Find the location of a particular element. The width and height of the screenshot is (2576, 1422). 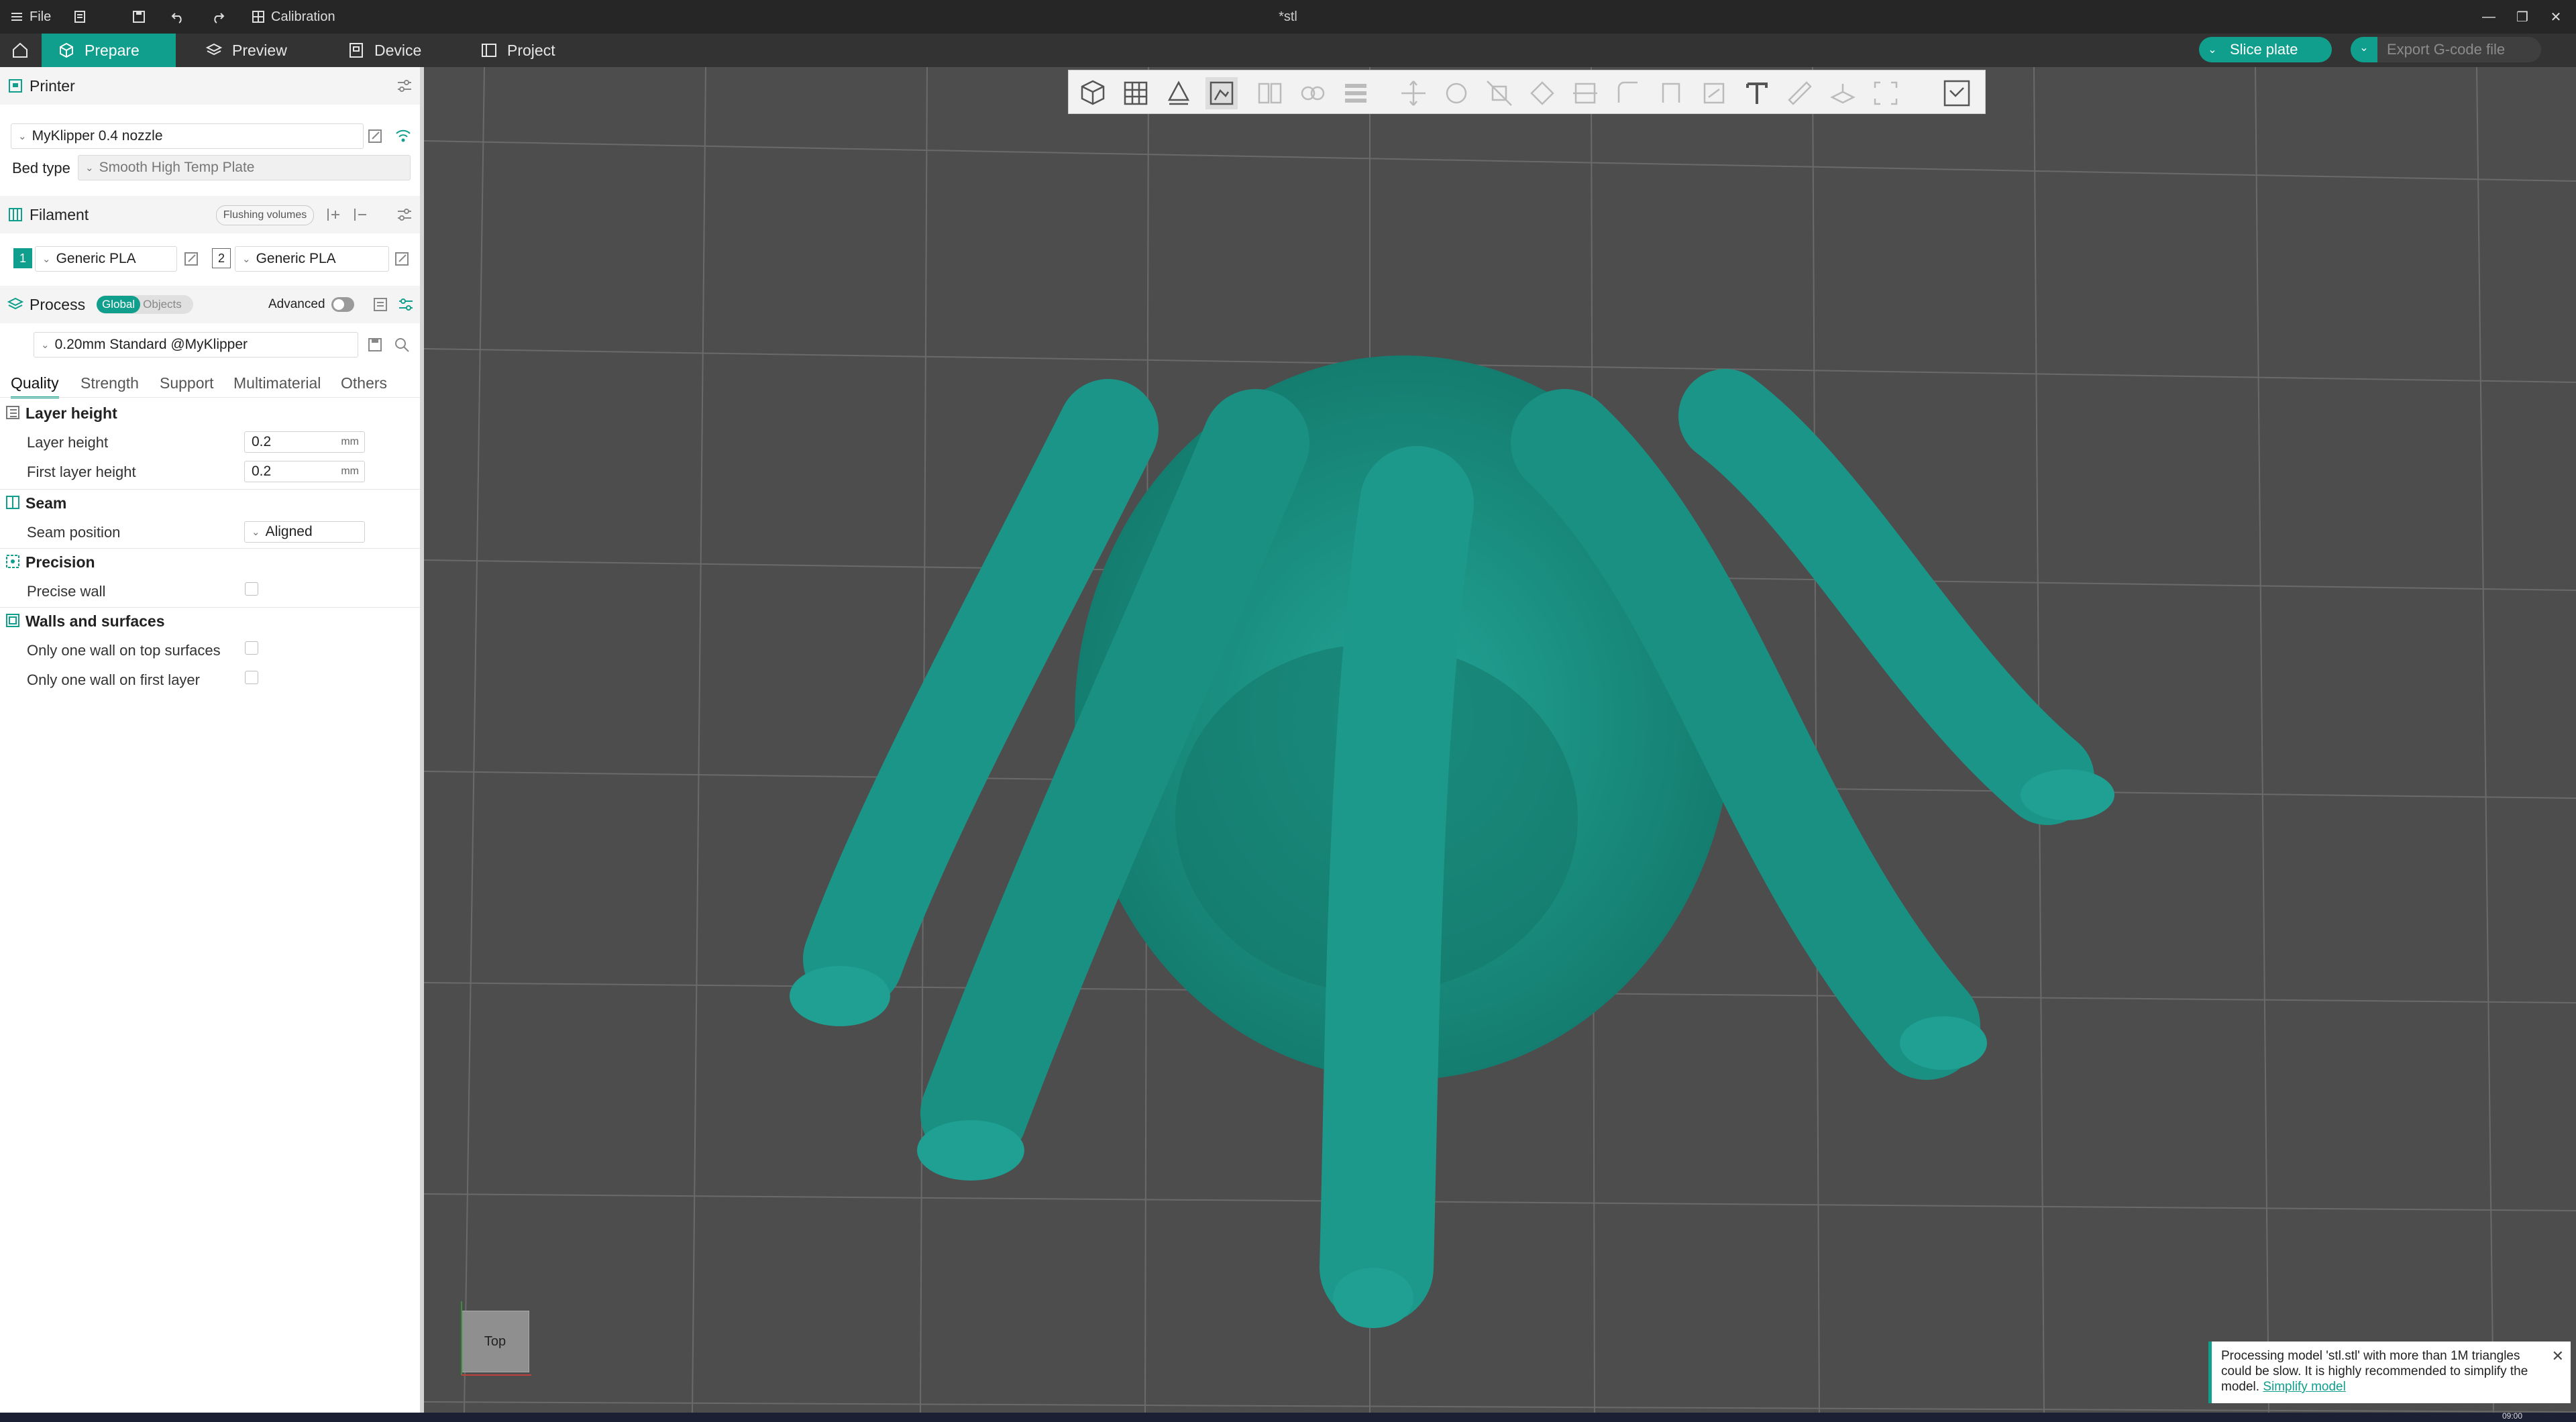

printer-select: ⌄ MyKlipper 0.4 nozzle is located at coordinates (187, 136).